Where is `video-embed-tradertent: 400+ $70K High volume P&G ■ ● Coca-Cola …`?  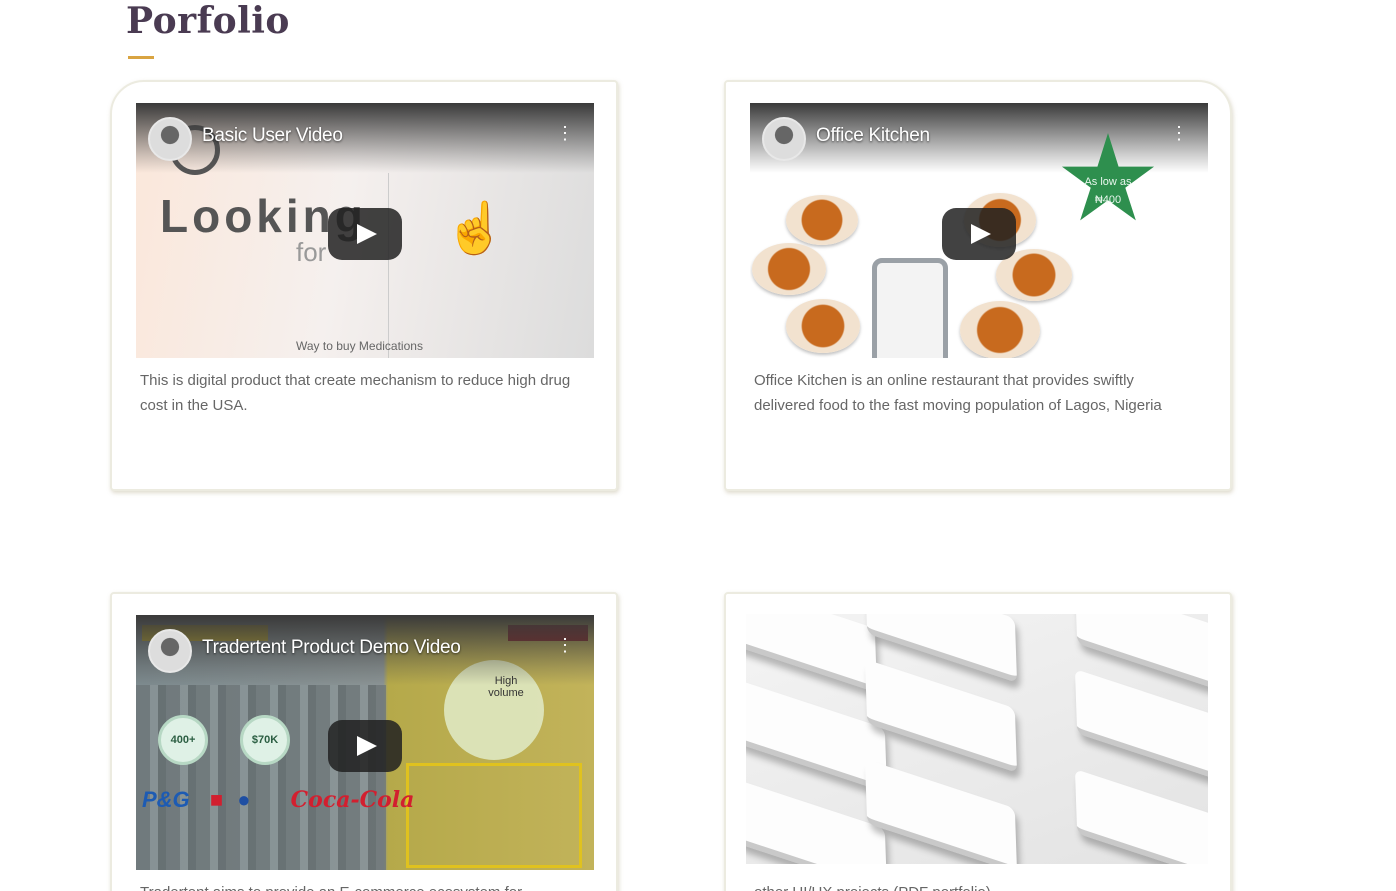 video-embed-tradertent: 400+ $70K High volume P&G ■ ● Coca-Cola … is located at coordinates (365, 742).